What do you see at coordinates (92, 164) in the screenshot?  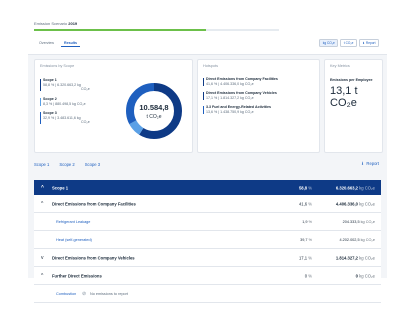 I see `tab-scope-3: Scope 3` at bounding box center [92, 164].